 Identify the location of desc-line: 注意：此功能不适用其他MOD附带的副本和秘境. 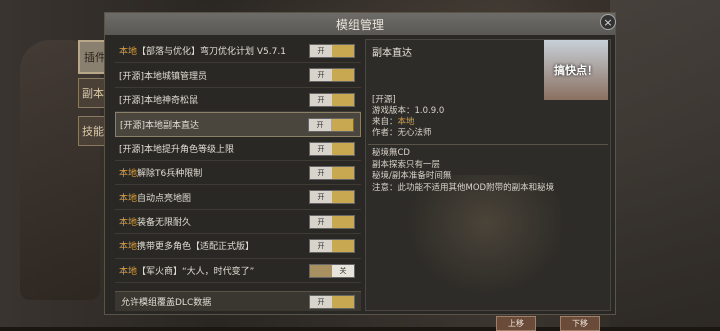
(463, 187).